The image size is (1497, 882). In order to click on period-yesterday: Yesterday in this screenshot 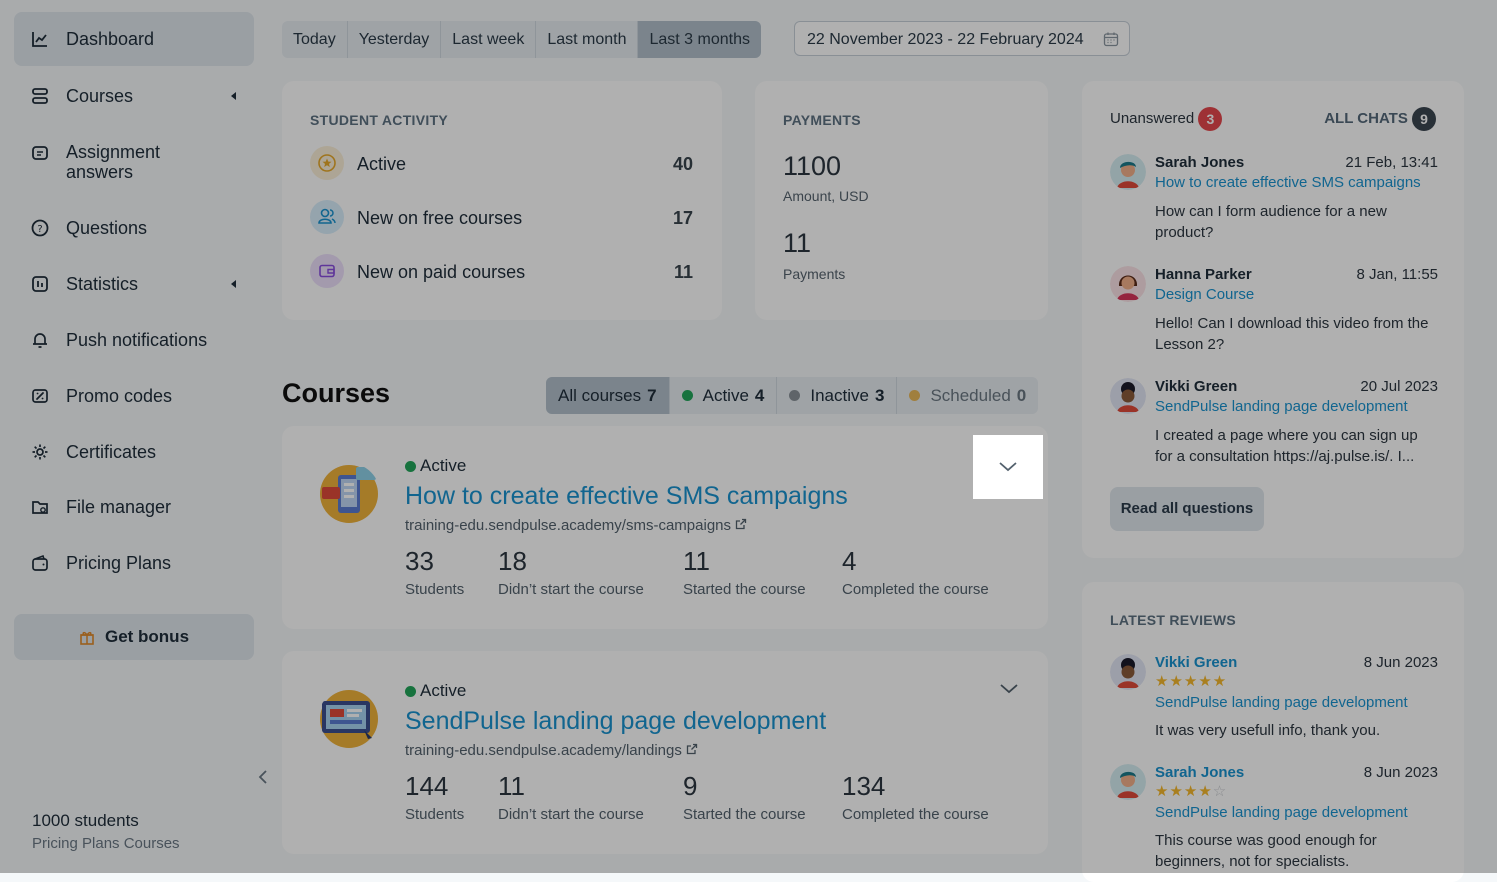, I will do `click(395, 39)`.